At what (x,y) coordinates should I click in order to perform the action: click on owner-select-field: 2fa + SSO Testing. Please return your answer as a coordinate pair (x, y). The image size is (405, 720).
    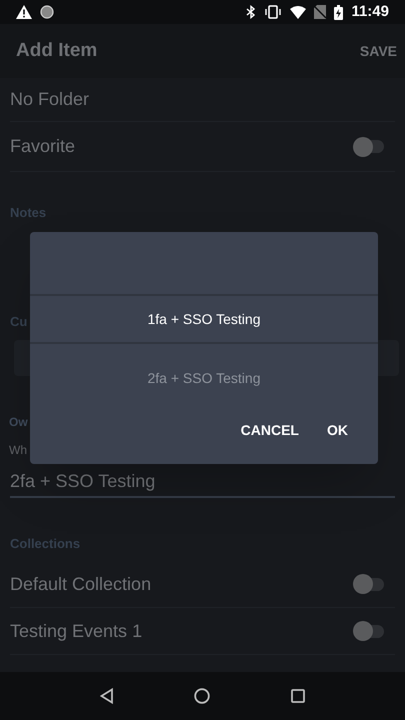
    Looking at the image, I should click on (202, 482).